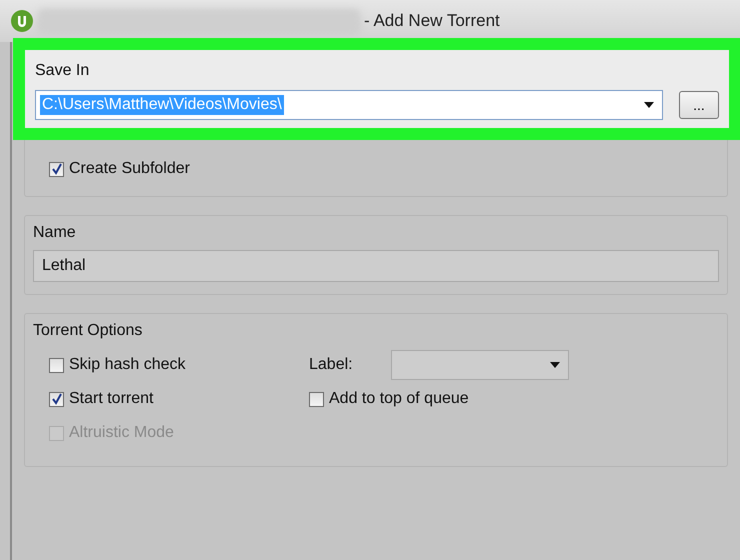  What do you see at coordinates (376, 266) in the screenshot?
I see `name-field: Lethal` at bounding box center [376, 266].